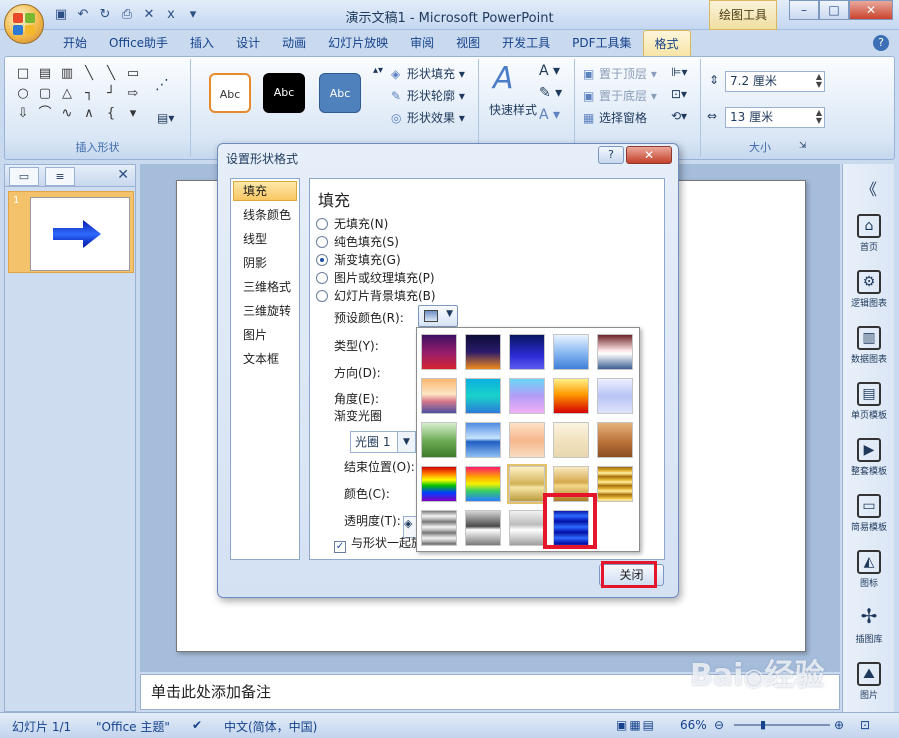 The image size is (899, 738). Describe the element at coordinates (111, 114) in the screenshot. I see `shape-brace-icon: {` at that location.